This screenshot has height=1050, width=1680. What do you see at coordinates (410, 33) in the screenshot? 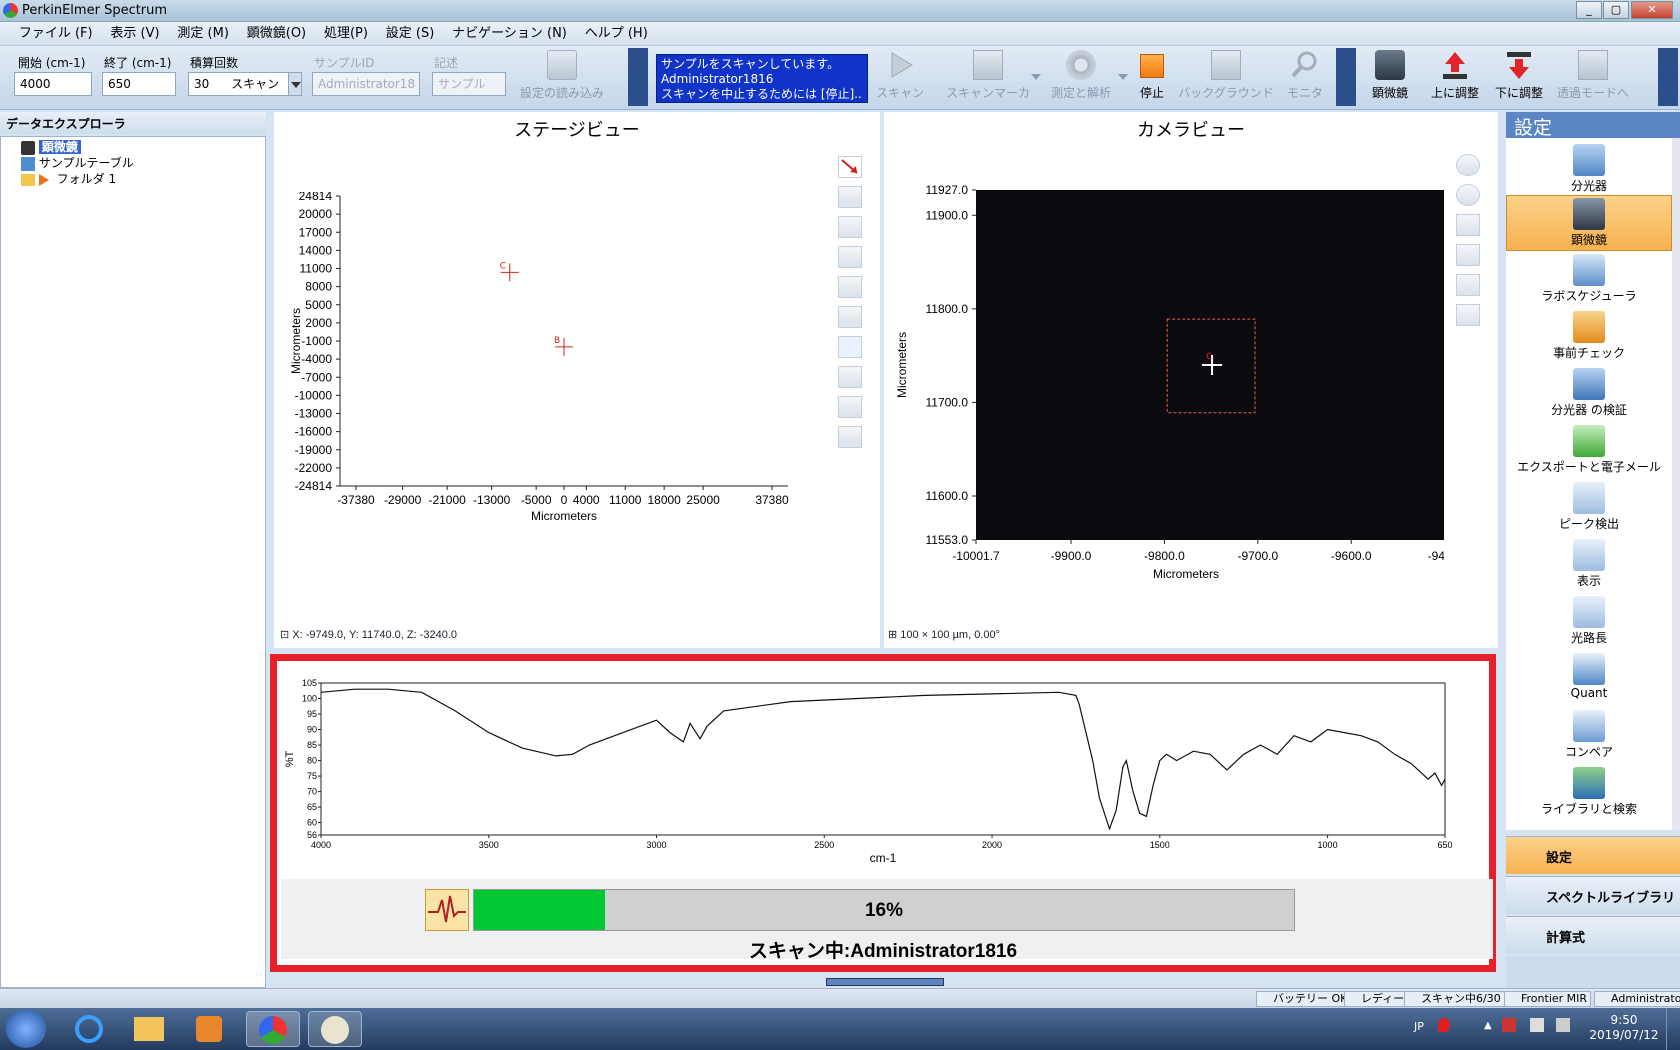
I see `menu-settings: 設定 (S)` at bounding box center [410, 33].